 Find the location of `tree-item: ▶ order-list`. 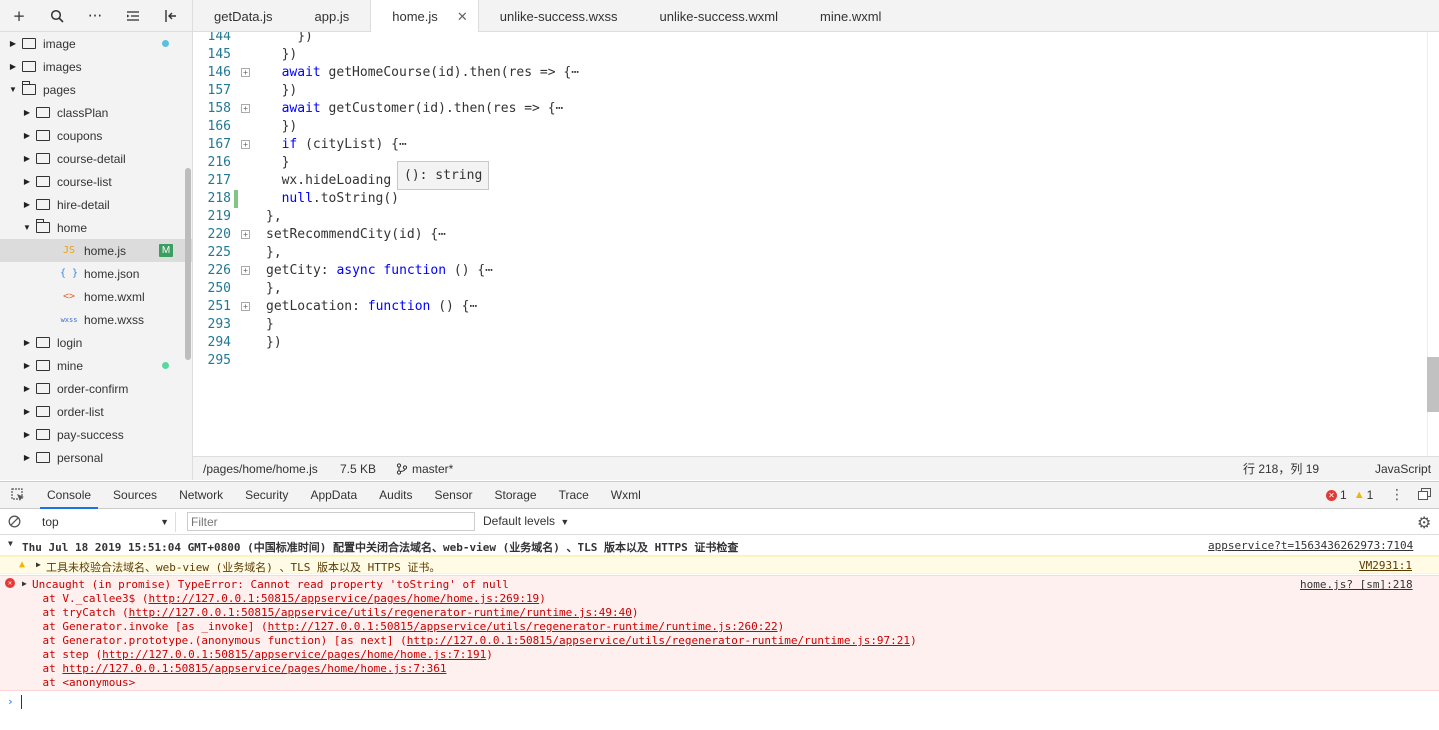

tree-item: ▶ order-list is located at coordinates (96, 411).